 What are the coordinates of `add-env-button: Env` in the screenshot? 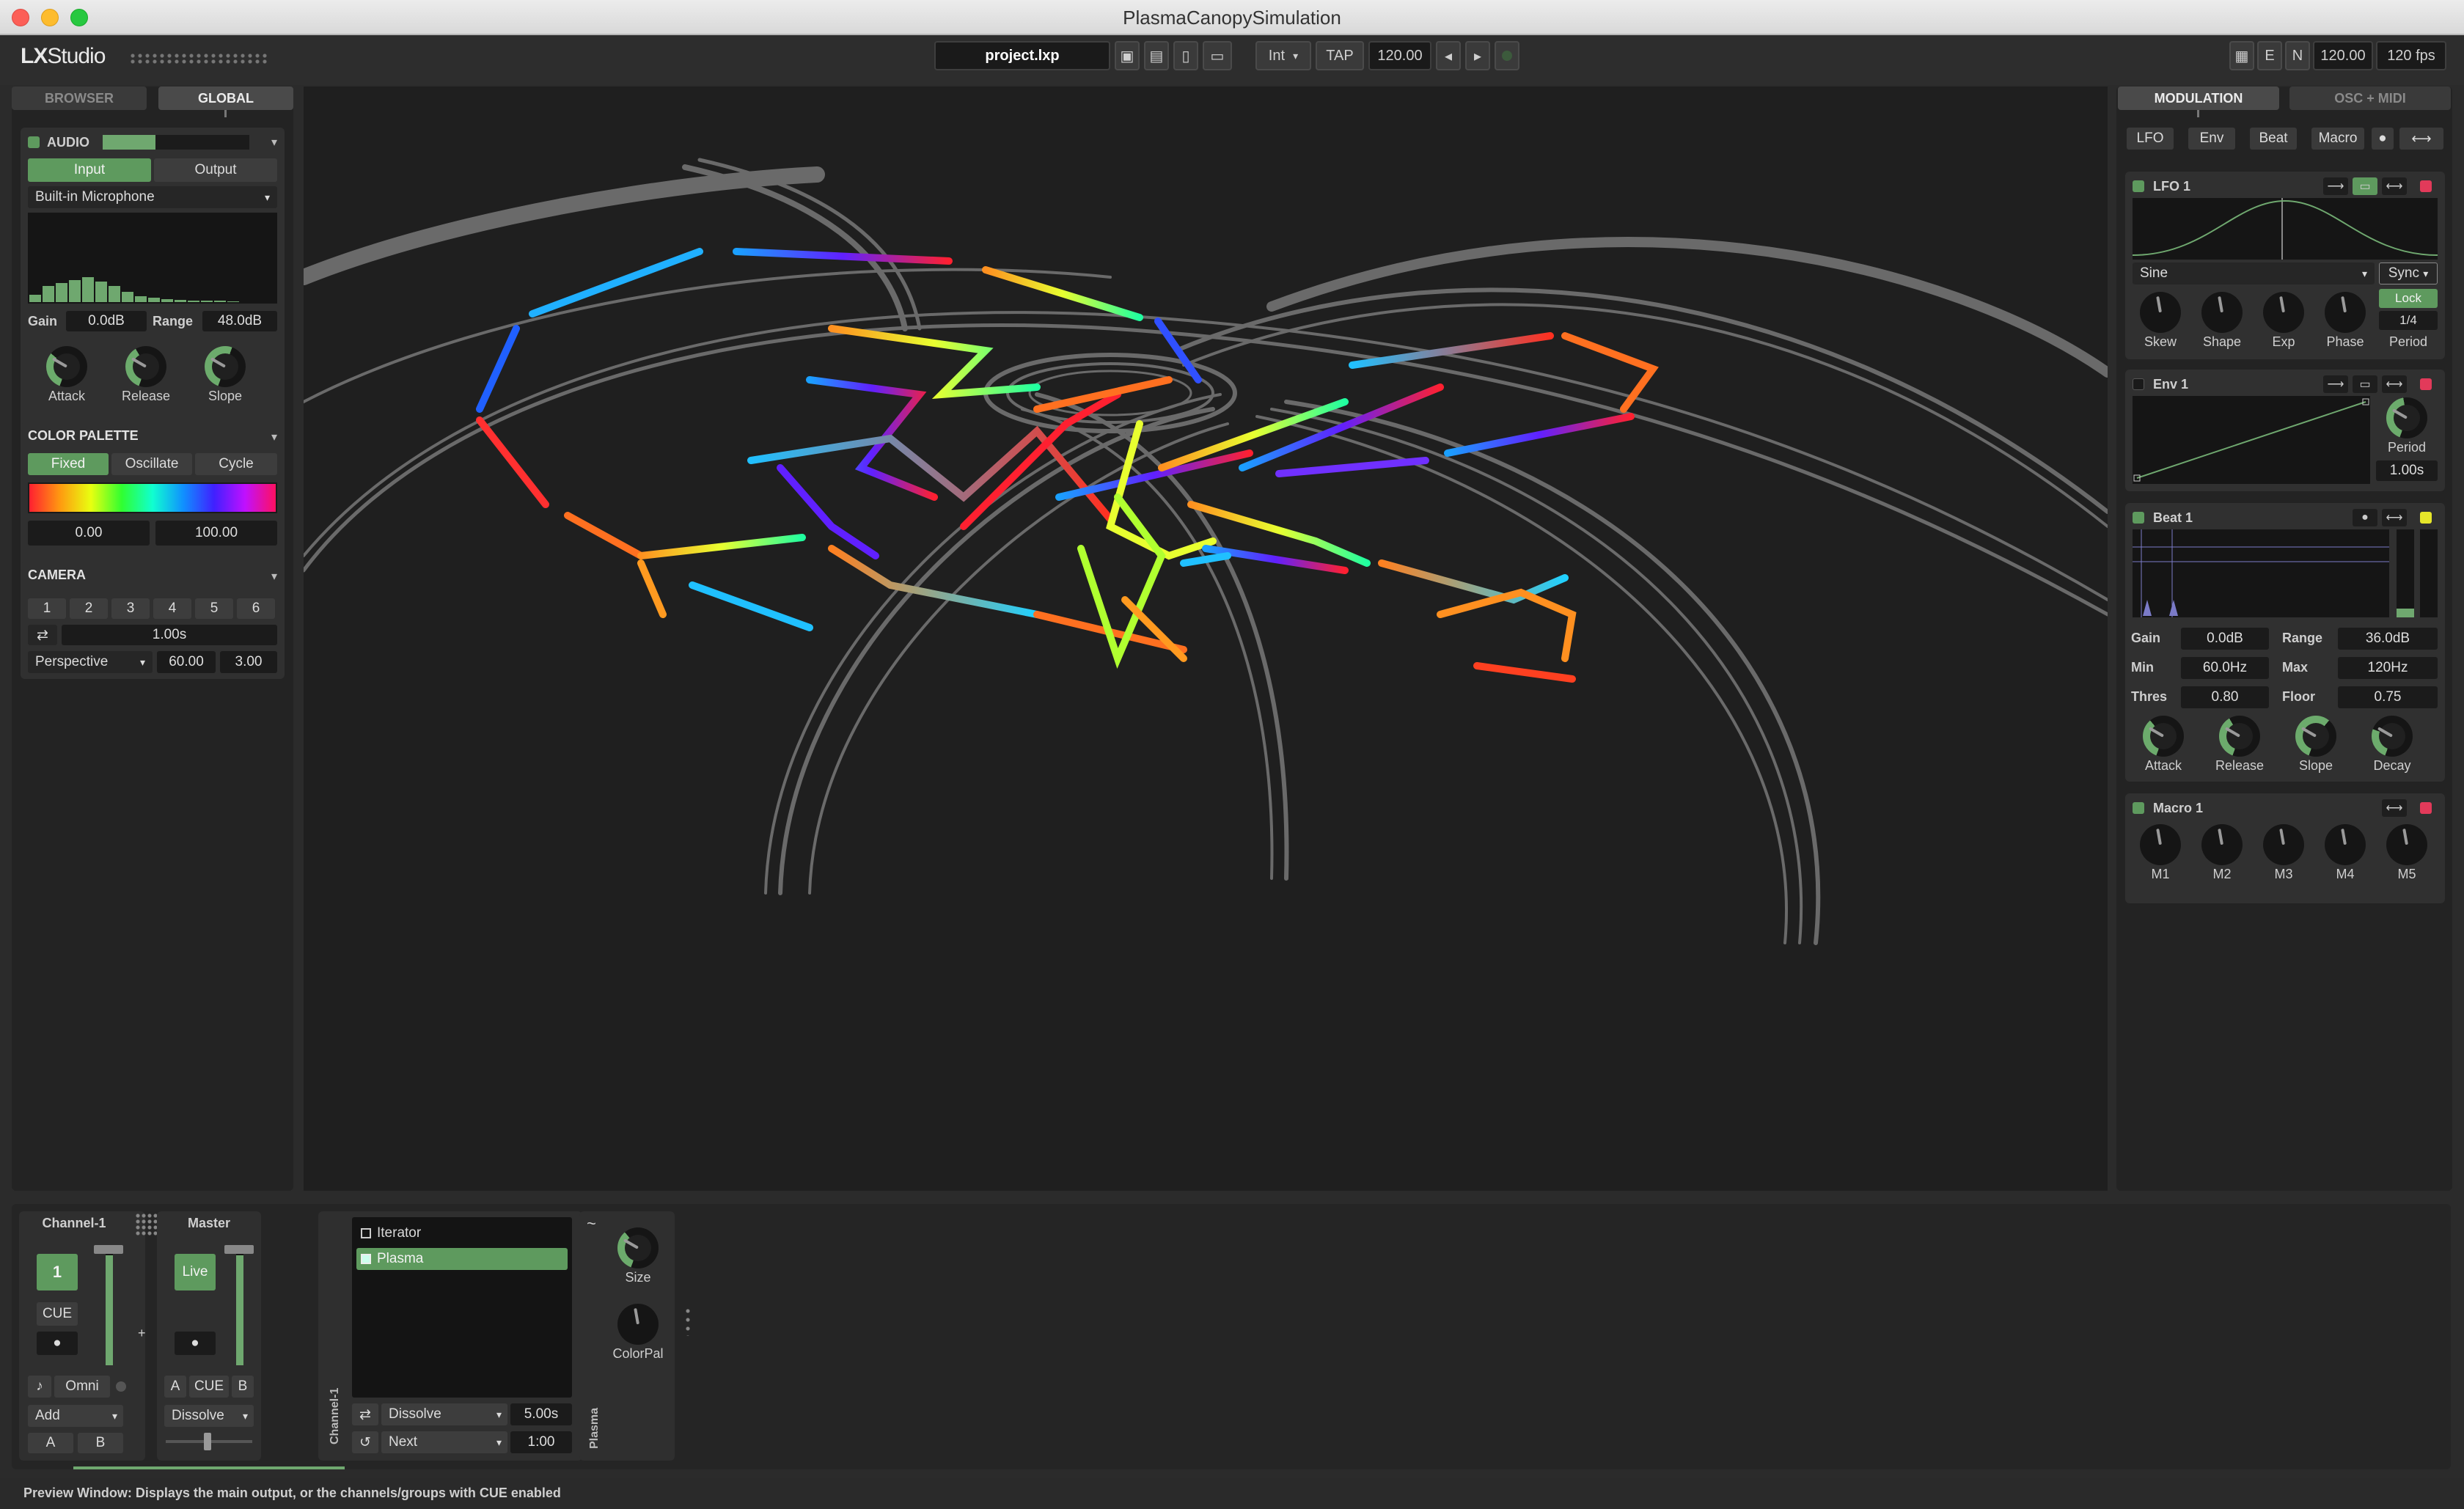 It's located at (2211, 139).